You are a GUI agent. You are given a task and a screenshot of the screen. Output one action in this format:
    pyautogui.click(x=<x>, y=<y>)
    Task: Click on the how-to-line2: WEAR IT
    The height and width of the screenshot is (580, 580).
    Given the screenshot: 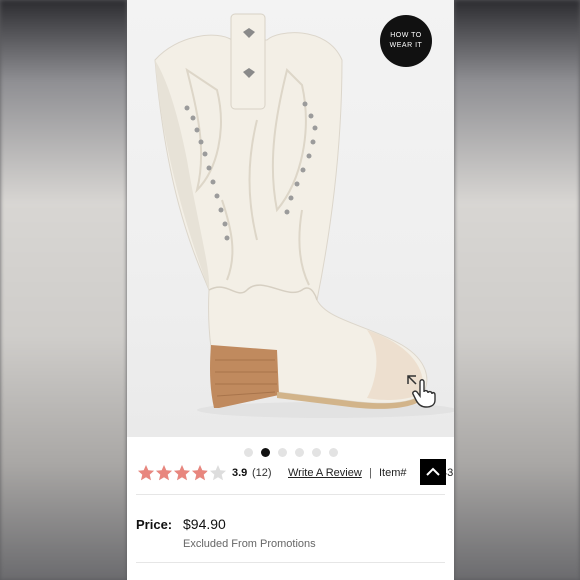 What is the action you would take?
    pyautogui.click(x=406, y=45)
    